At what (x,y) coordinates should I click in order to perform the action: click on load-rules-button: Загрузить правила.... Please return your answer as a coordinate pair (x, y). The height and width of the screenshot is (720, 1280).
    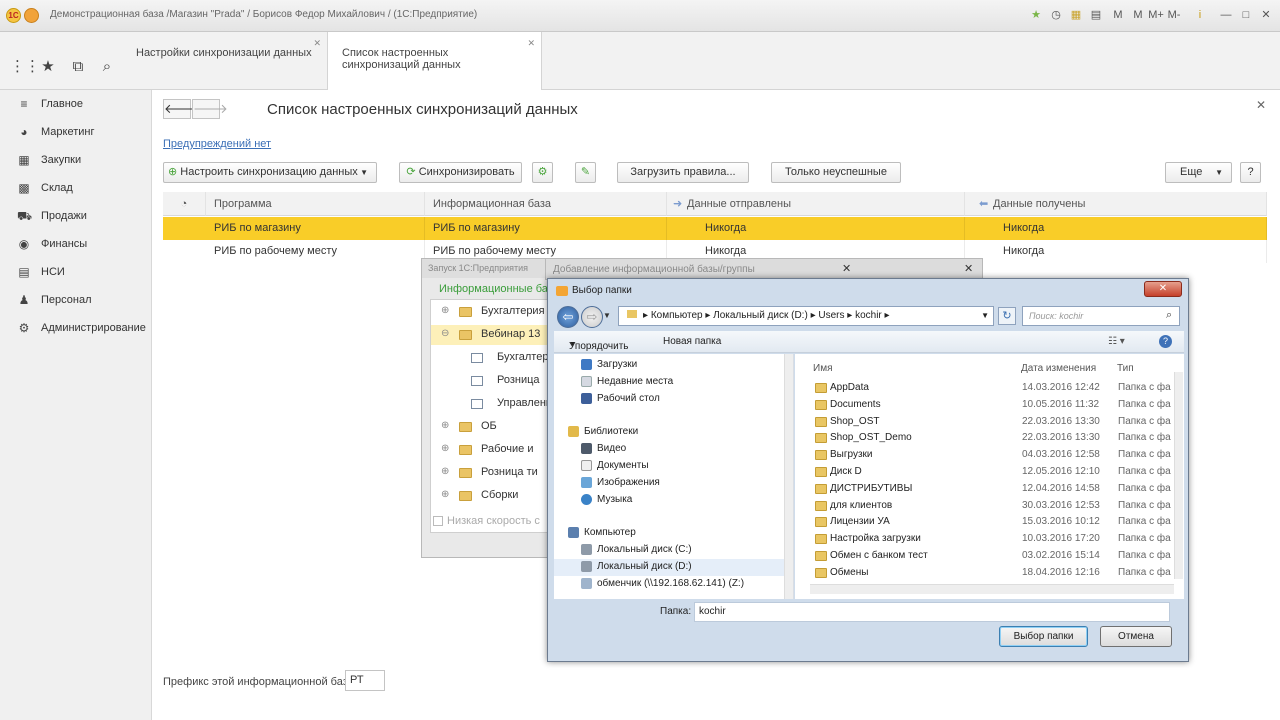
    Looking at the image, I should click on (683, 172).